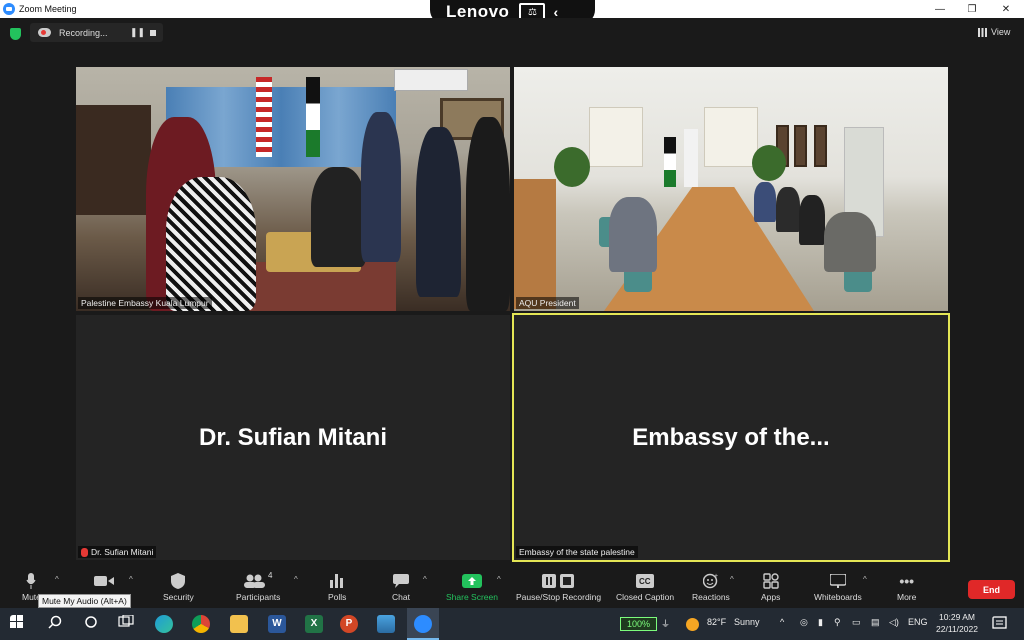 This screenshot has height=640, width=1024. What do you see at coordinates (782, 622) in the screenshot?
I see `tray-chevron-icon: ^` at bounding box center [782, 622].